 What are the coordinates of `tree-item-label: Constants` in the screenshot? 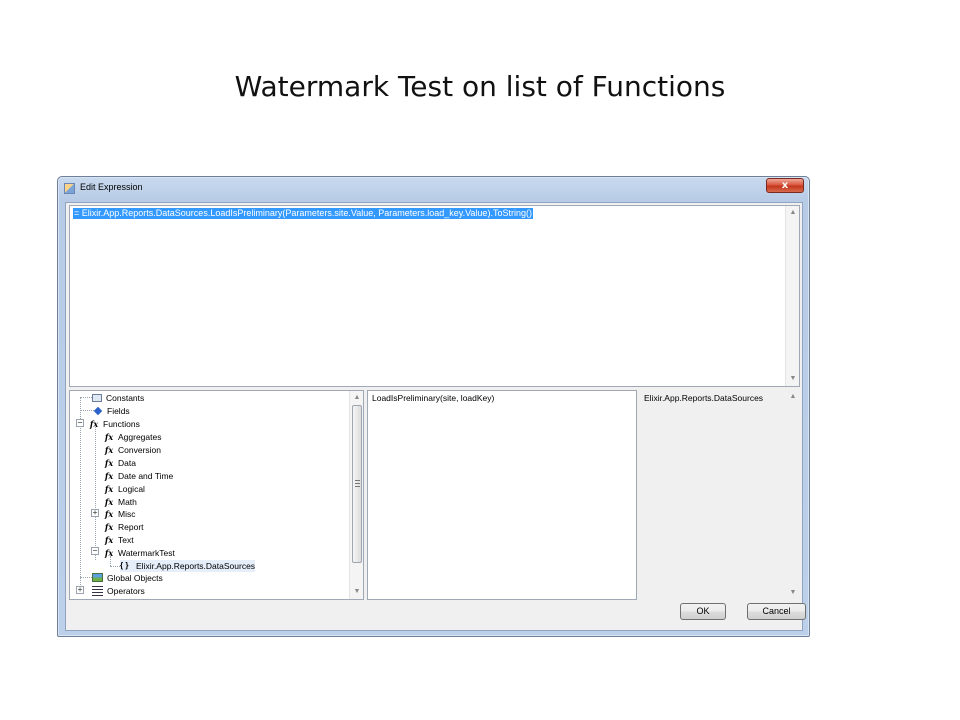 It's located at (125, 398).